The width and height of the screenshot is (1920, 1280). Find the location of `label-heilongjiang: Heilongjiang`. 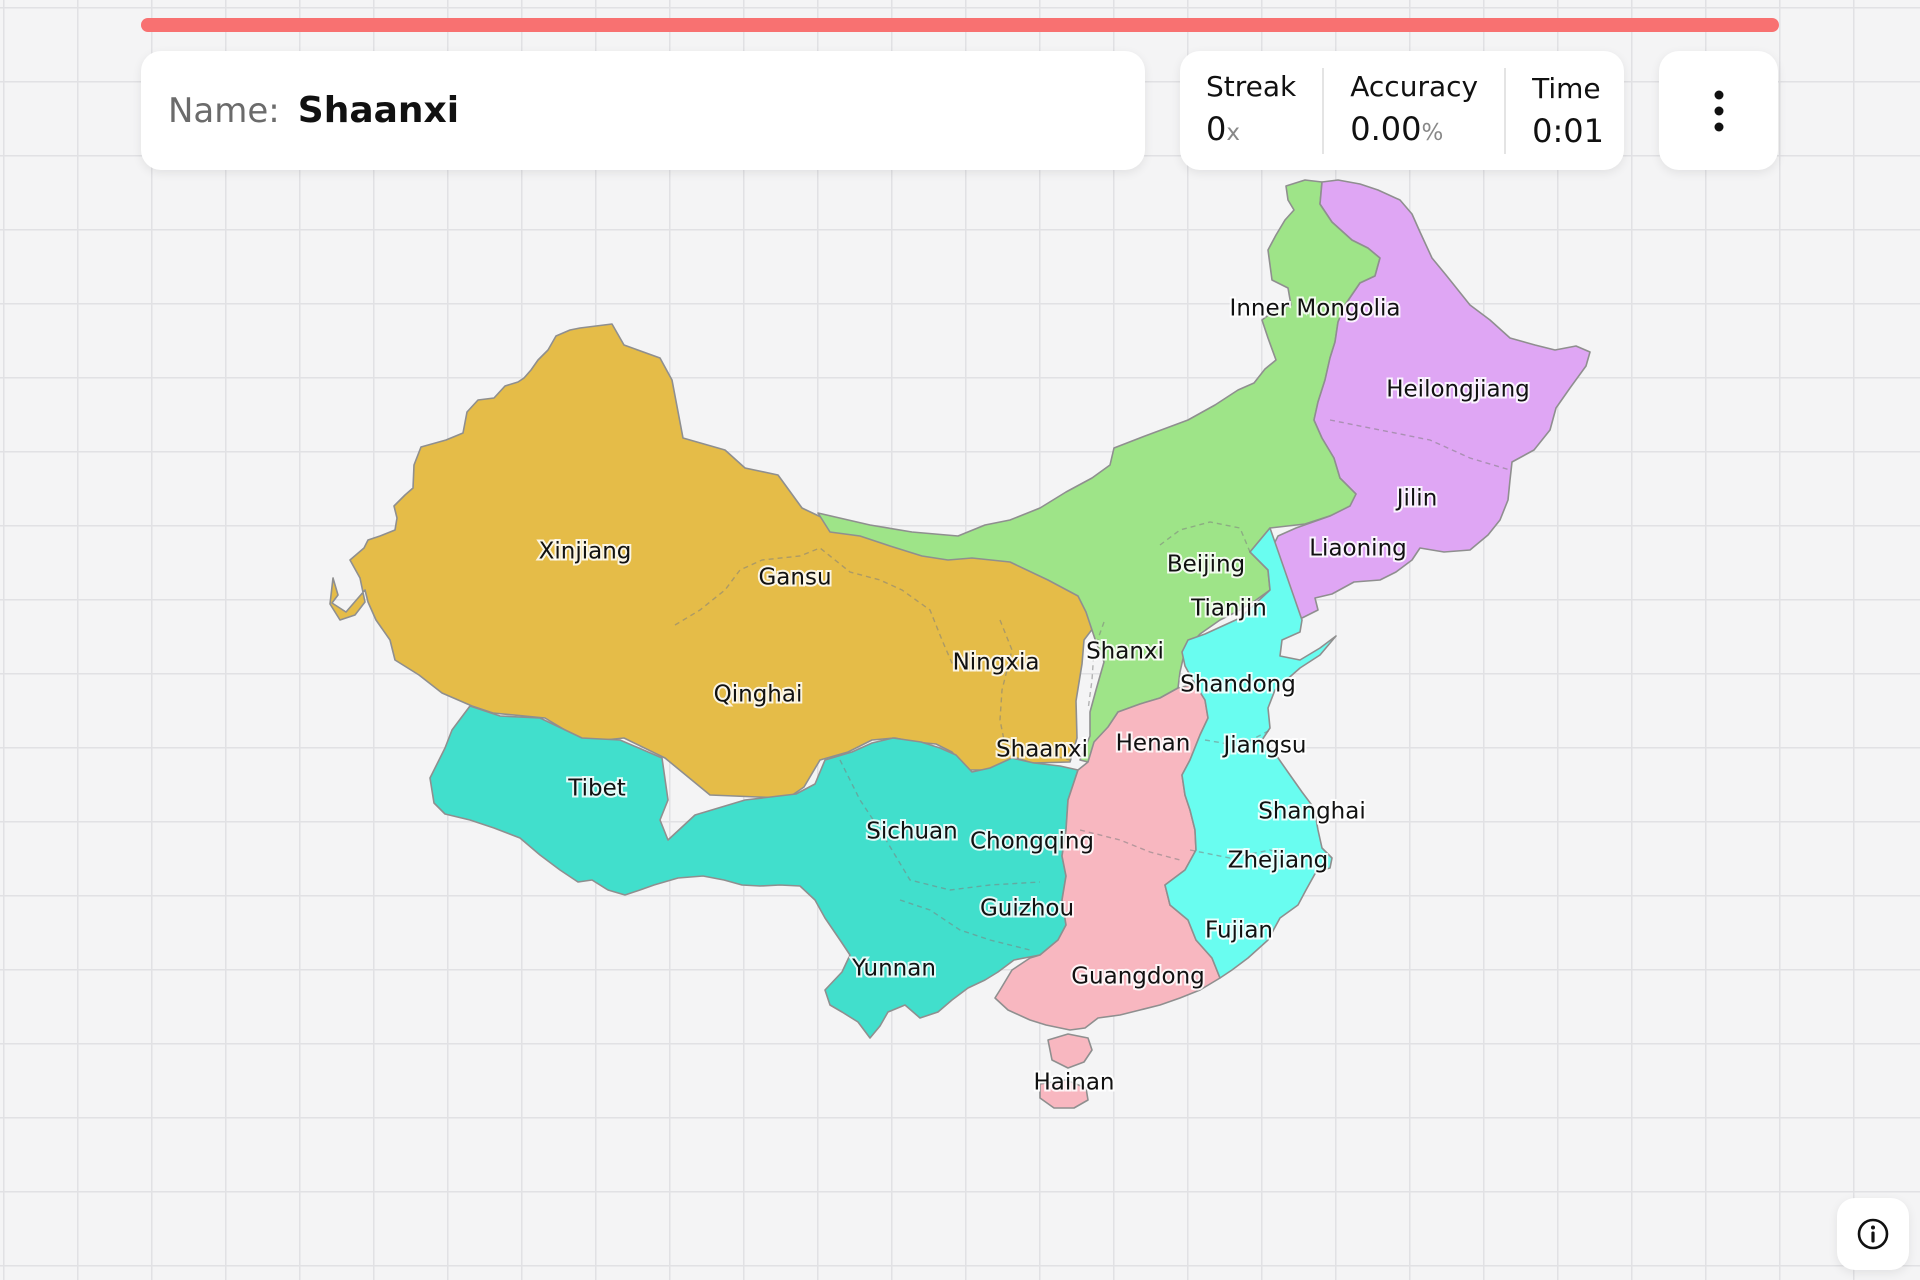

label-heilongjiang: Heilongjiang is located at coordinates (1458, 390).